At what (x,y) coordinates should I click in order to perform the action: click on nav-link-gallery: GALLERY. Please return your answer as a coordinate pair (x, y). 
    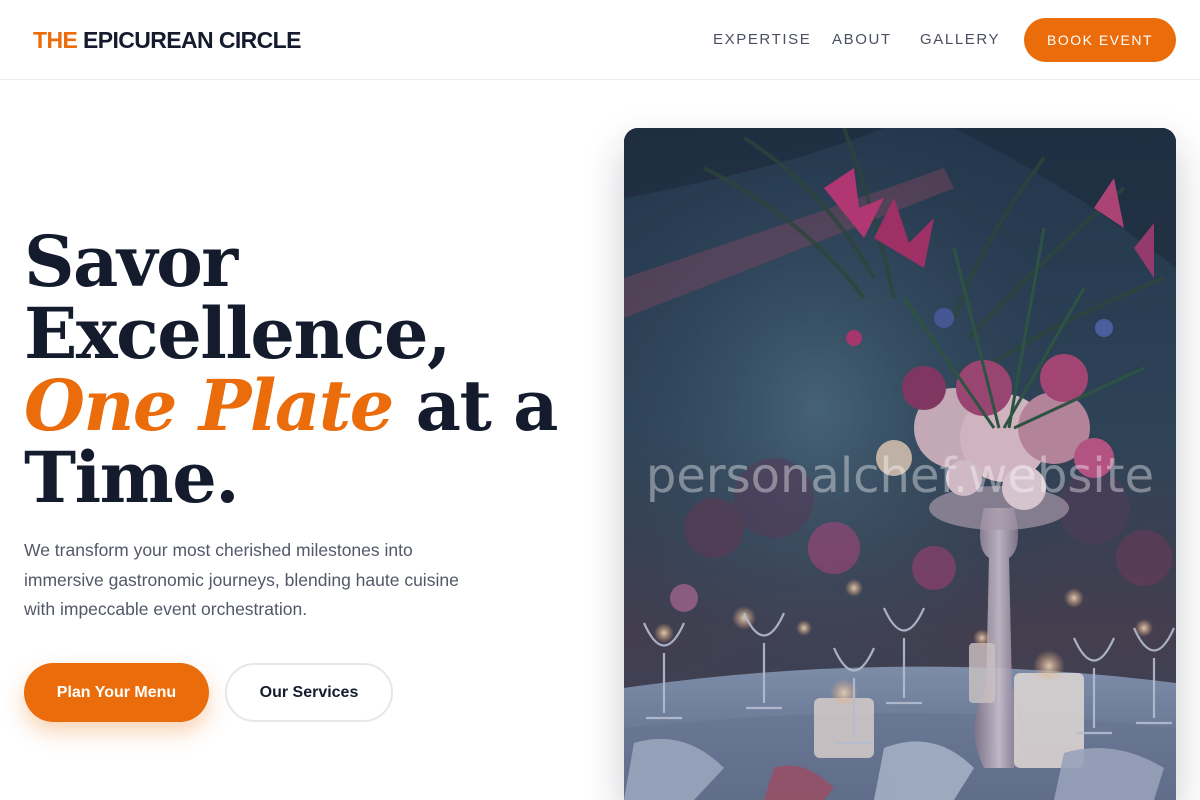
    Looking at the image, I should click on (960, 40).